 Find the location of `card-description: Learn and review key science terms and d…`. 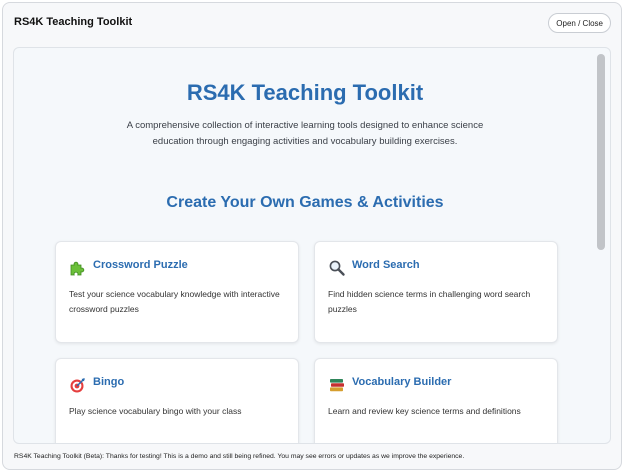

card-description: Learn and review key science terms and d… is located at coordinates (424, 411).